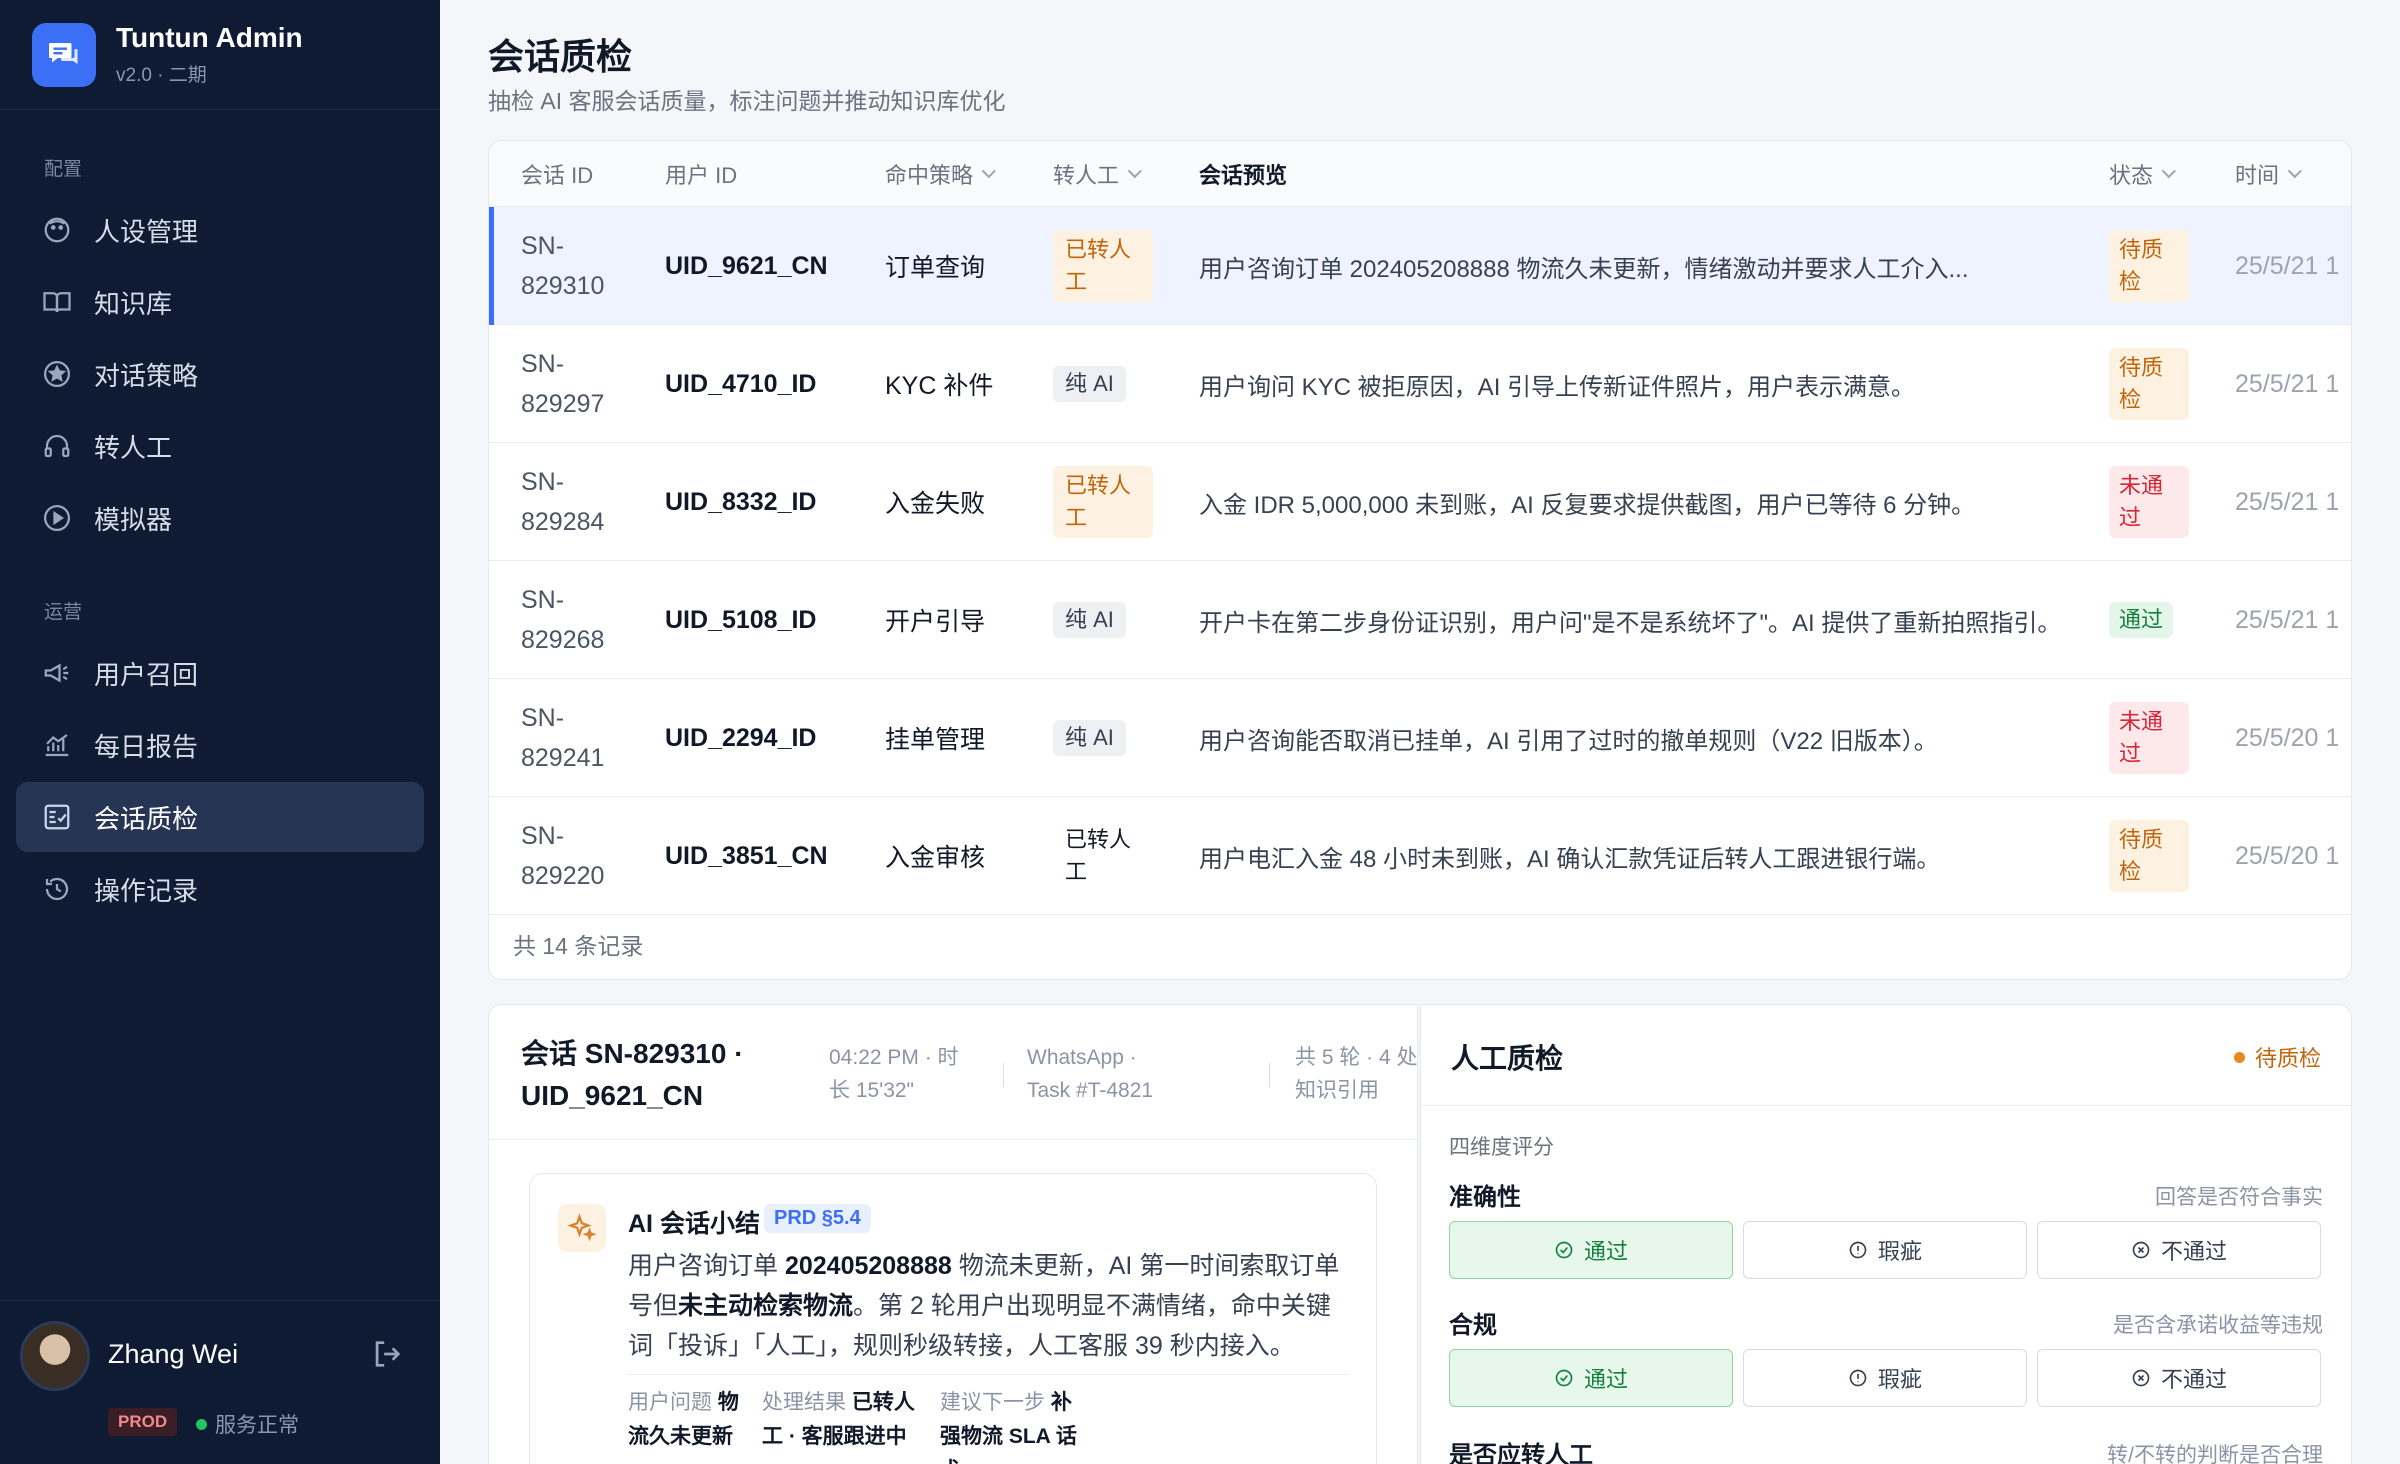 The height and width of the screenshot is (1464, 2400). What do you see at coordinates (220, 673) in the screenshot?
I see `sidebar-item-recall: 用户召回` at bounding box center [220, 673].